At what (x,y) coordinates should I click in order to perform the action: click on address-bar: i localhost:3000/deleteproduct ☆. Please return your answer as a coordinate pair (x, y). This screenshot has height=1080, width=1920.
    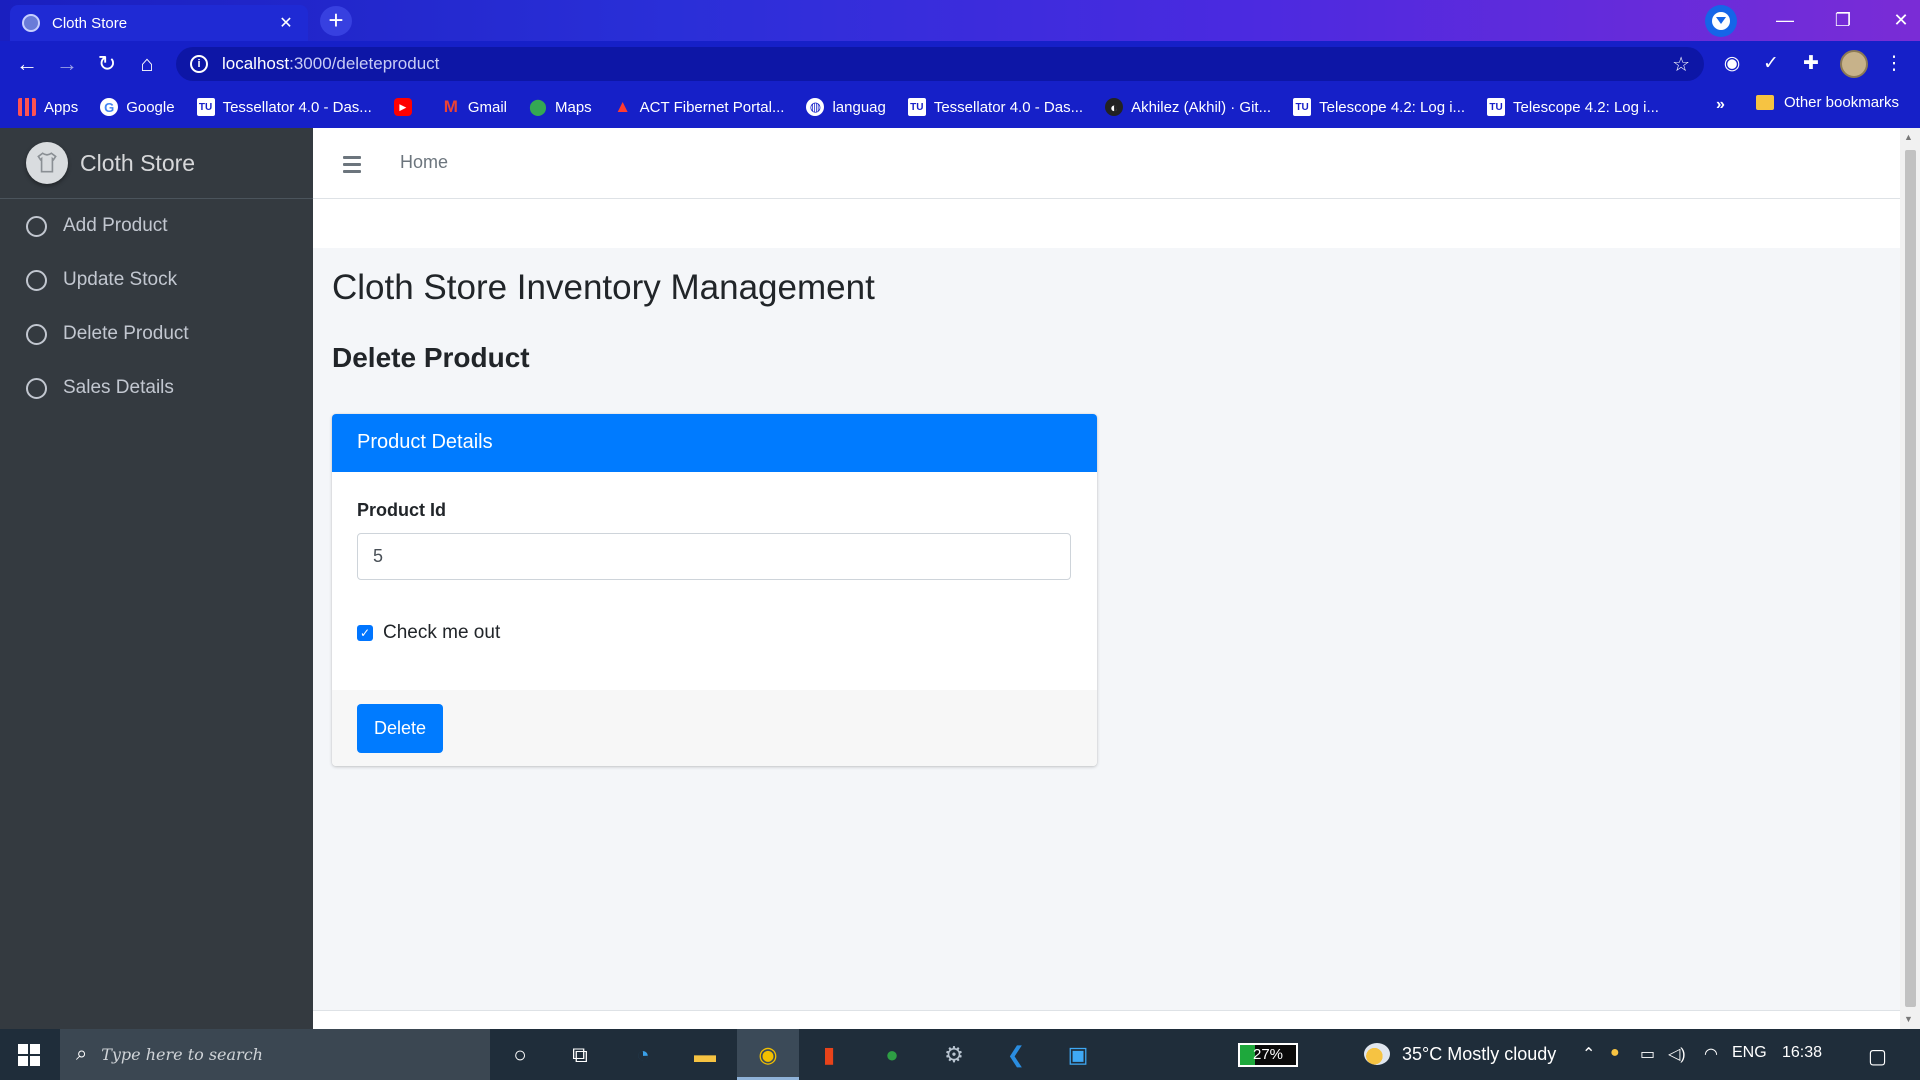
    Looking at the image, I should click on (940, 64).